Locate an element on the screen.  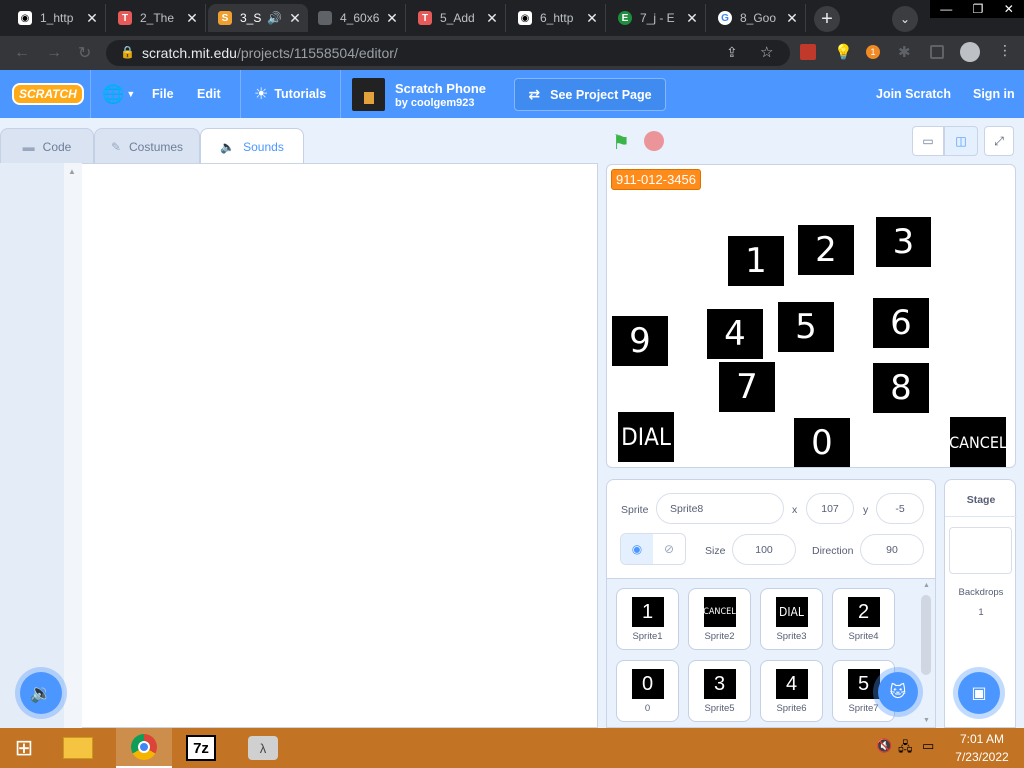
tab-sounds: 🔈 Sounds is located at coordinates (252, 146).